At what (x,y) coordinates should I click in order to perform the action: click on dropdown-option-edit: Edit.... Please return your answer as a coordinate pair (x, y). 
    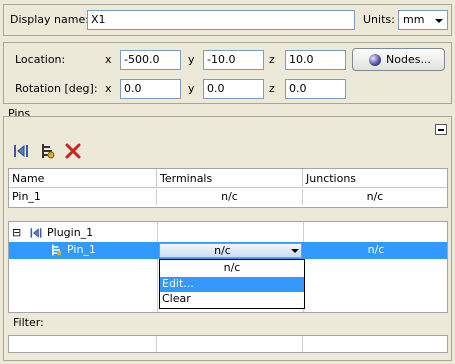
    Looking at the image, I should click on (232, 284).